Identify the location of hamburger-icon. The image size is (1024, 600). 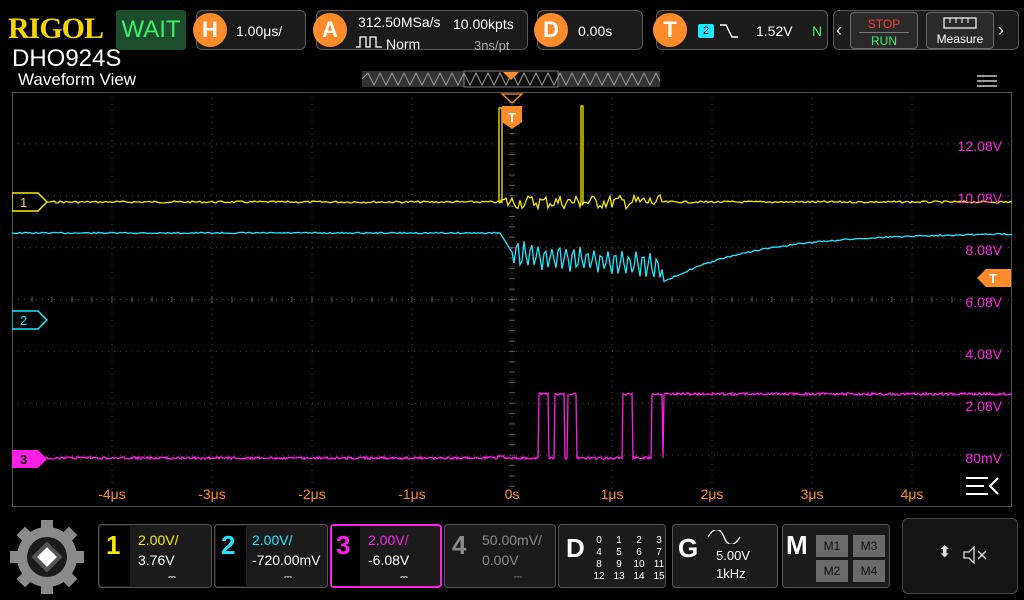
(987, 81).